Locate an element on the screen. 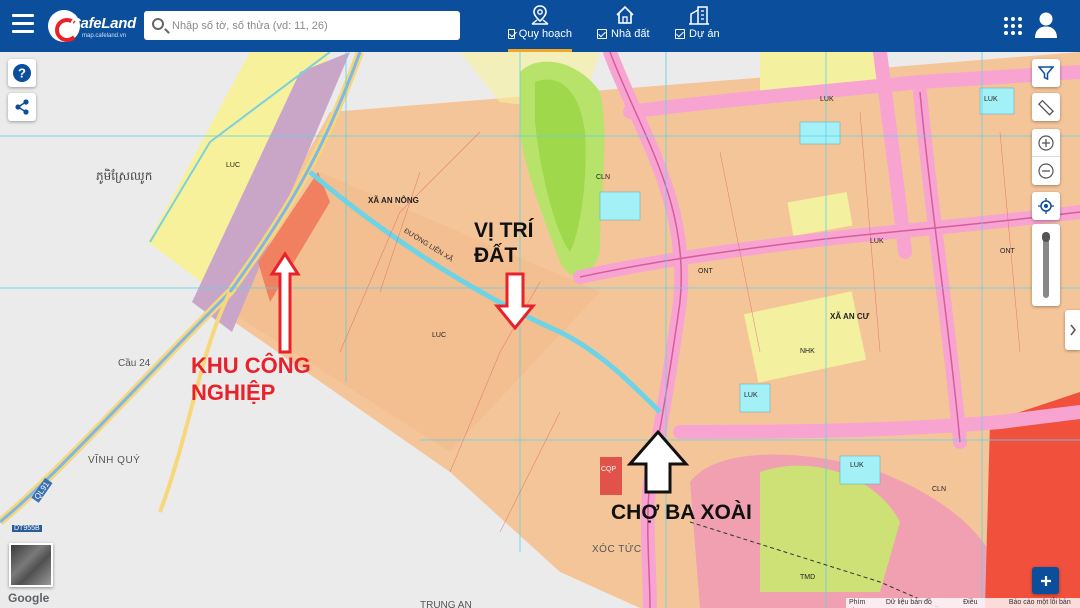 This screenshot has width=1080, height=608. search-box is located at coordinates (302, 25).